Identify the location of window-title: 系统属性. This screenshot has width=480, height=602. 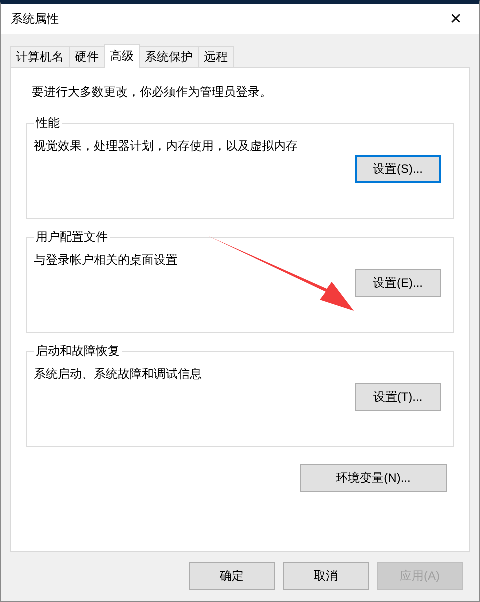
(35, 19).